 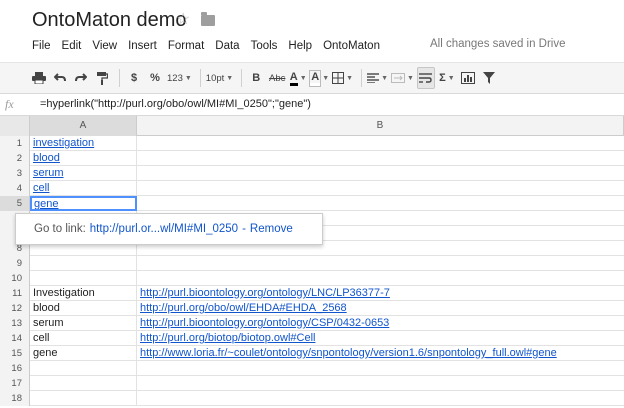 What do you see at coordinates (498, 44) in the screenshot?
I see `save-status: All changes saved in Drive` at bounding box center [498, 44].